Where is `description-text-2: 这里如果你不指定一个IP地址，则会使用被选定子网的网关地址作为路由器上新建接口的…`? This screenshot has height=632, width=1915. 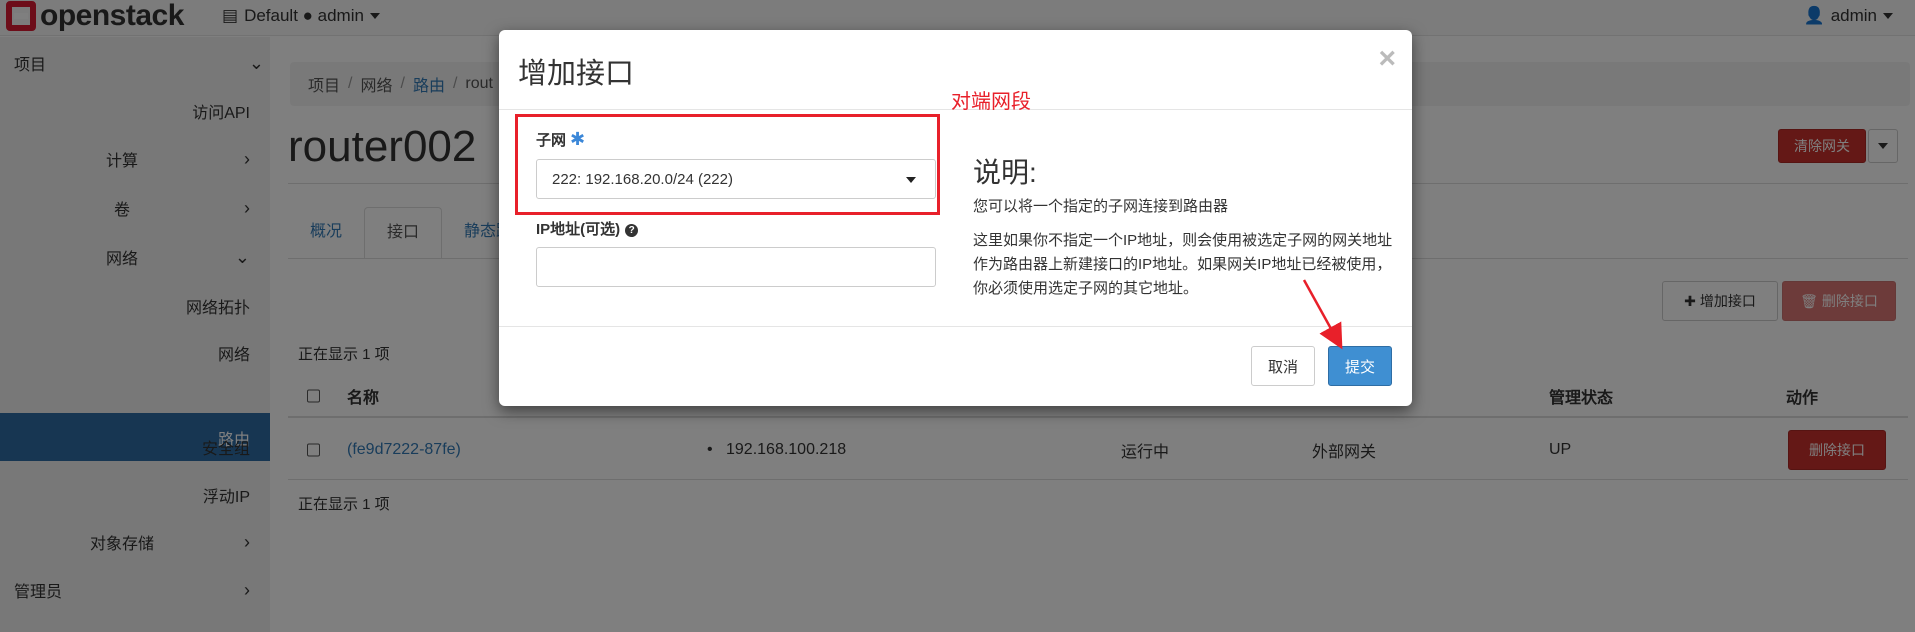 description-text-2: 这里如果你不指定一个IP地址，则会使用被选定子网的网关地址作为路由器上新建接口的… is located at coordinates (1183, 264).